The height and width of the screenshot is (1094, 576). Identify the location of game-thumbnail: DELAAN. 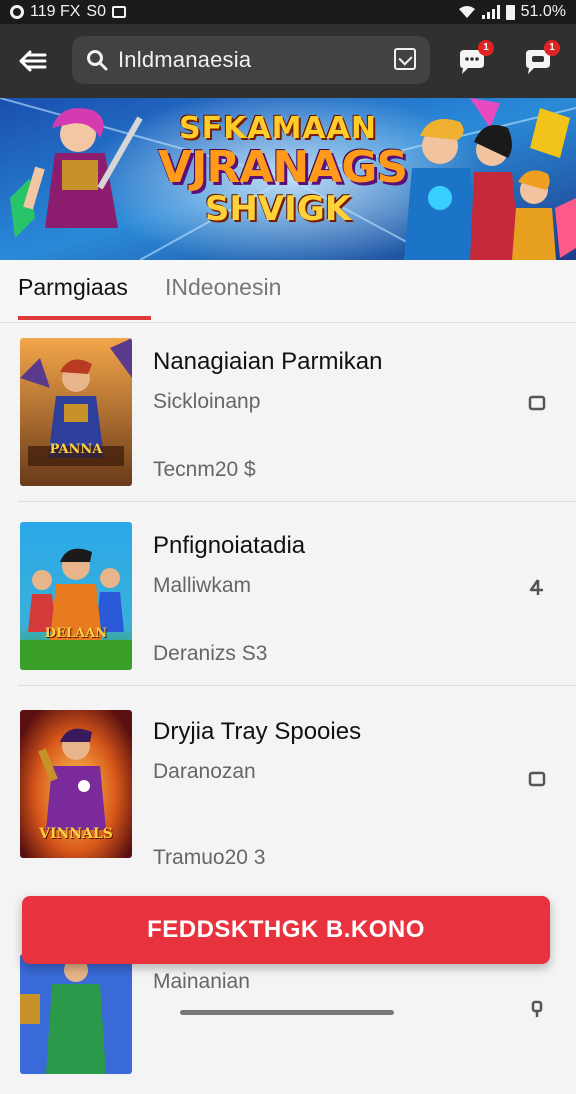
(76, 596).